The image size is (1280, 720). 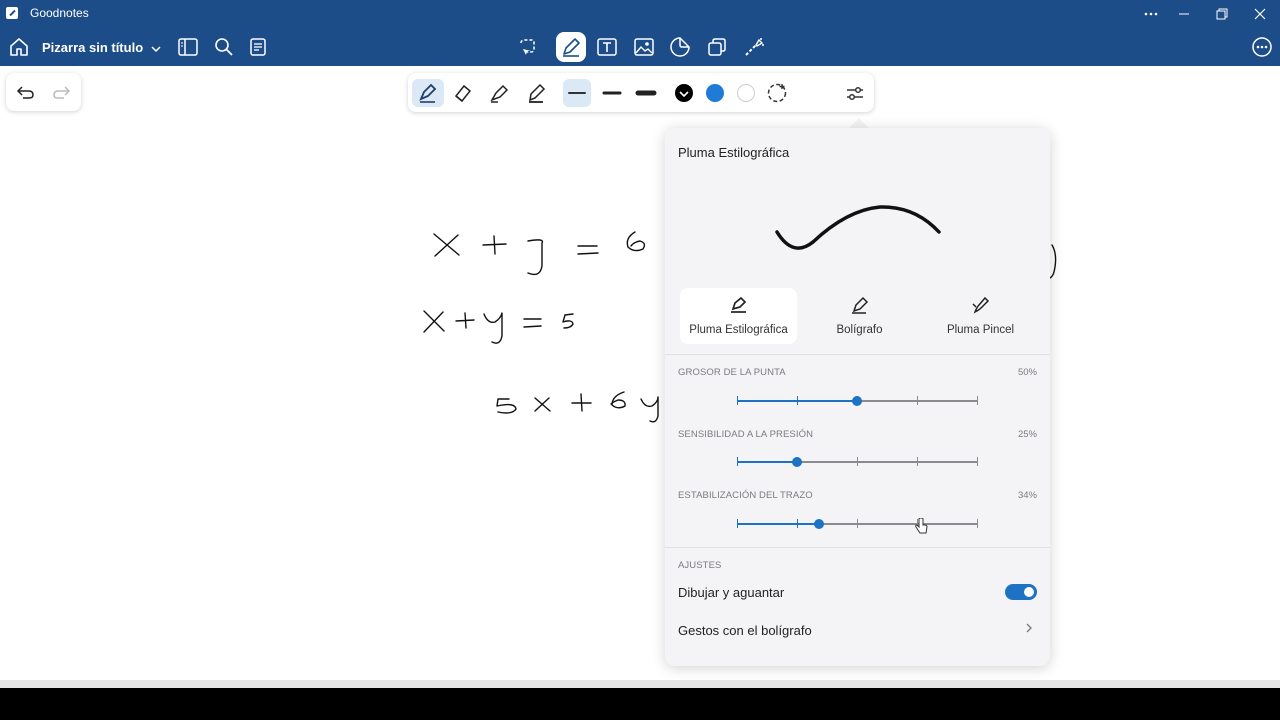 I want to click on image-icon, so click(x=644, y=47).